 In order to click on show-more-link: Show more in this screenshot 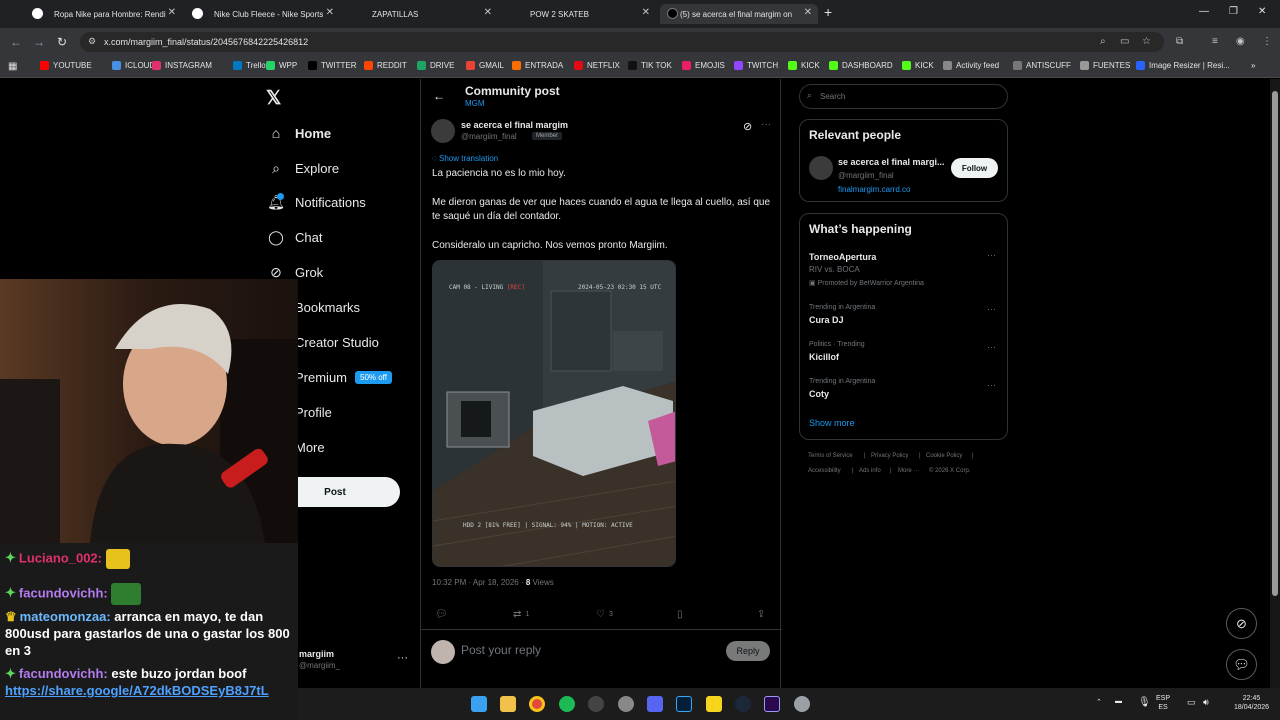, I will do `click(832, 423)`.